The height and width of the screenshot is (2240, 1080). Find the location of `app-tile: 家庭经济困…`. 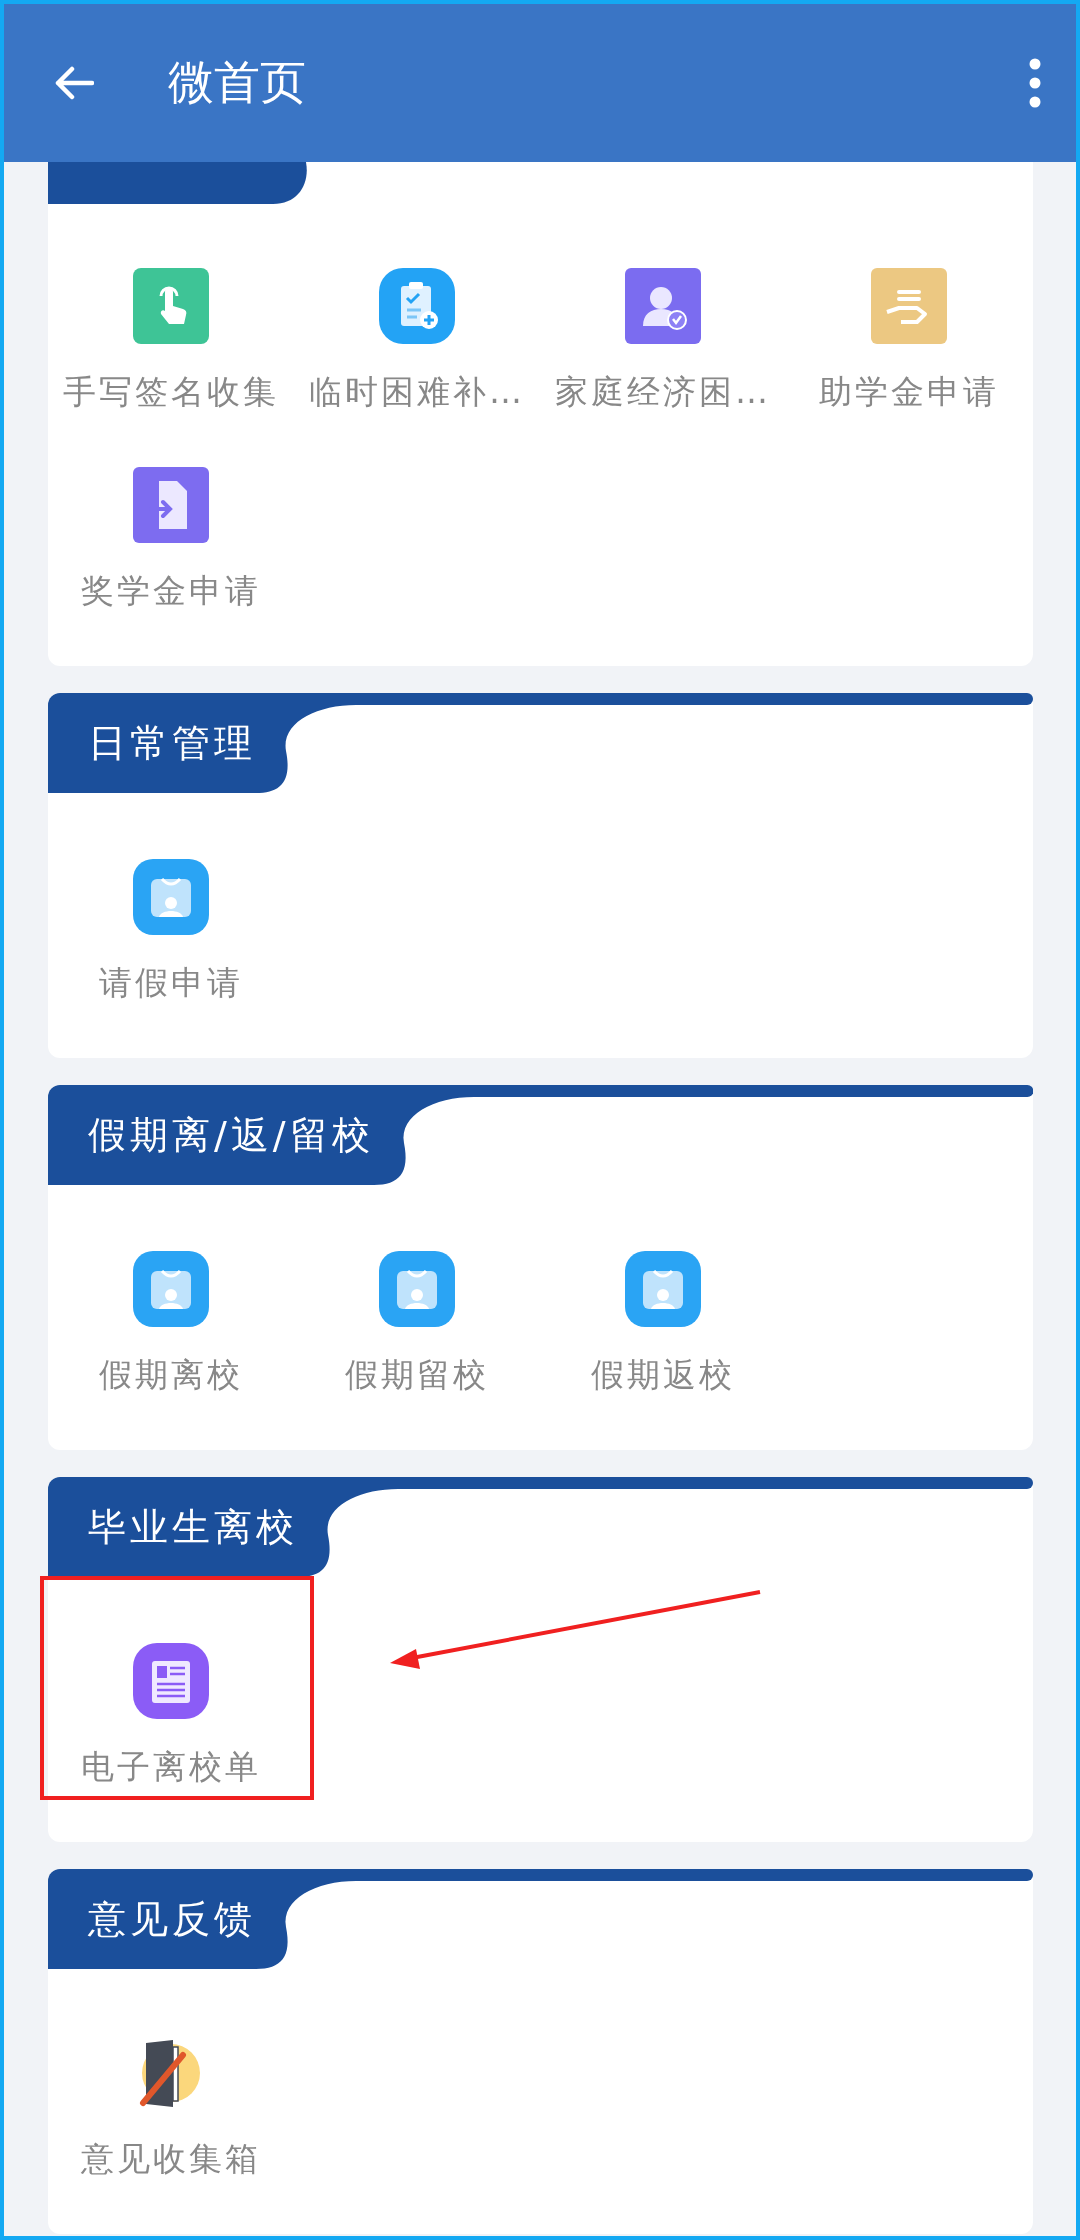

app-tile: 家庭经济困… is located at coordinates (663, 341).